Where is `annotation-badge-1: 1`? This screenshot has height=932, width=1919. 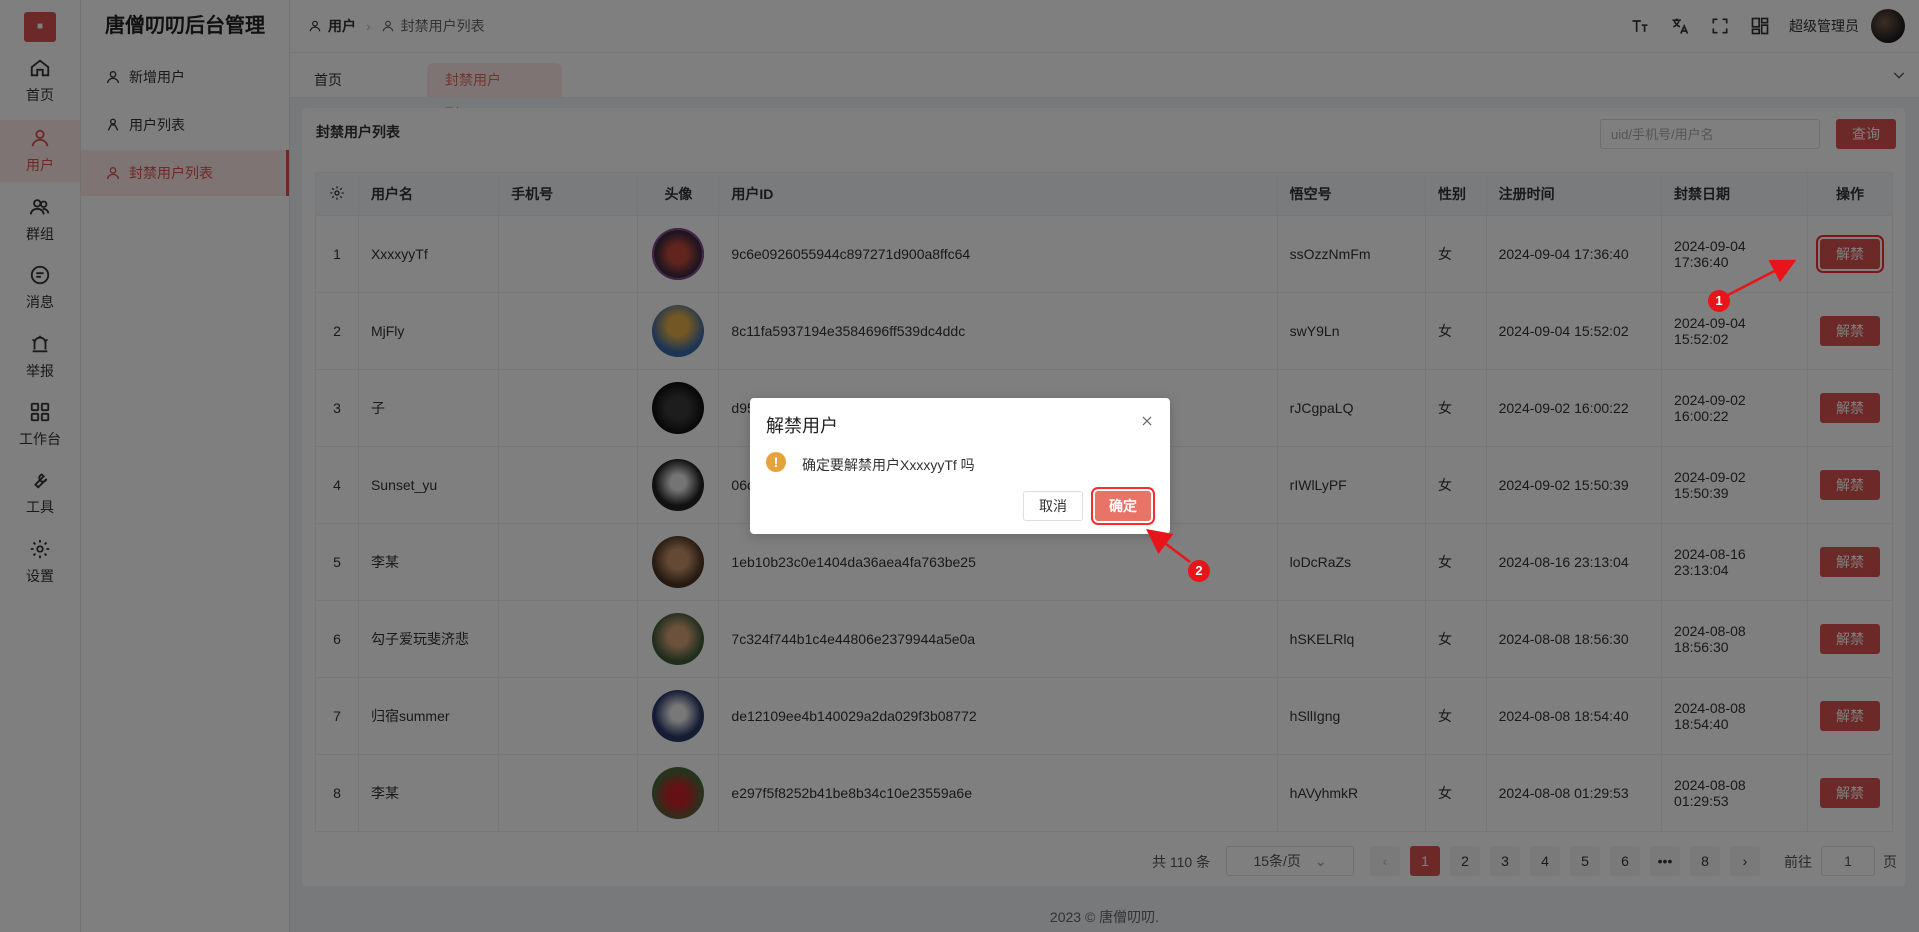 annotation-badge-1: 1 is located at coordinates (1719, 301).